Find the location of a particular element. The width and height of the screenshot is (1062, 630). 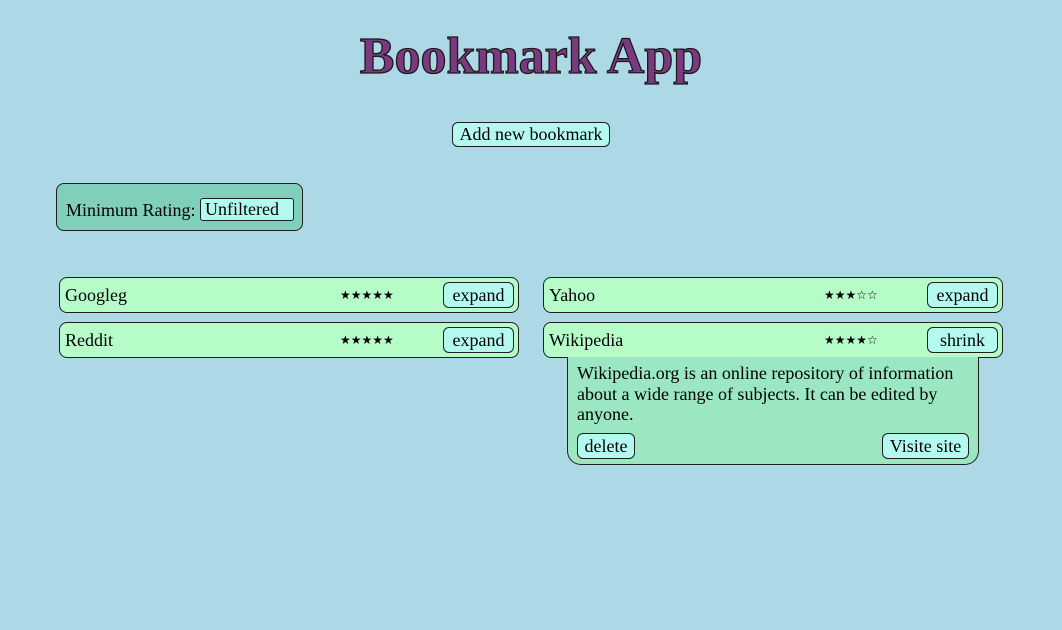

bookmark-title: Googleg is located at coordinates (96, 295).